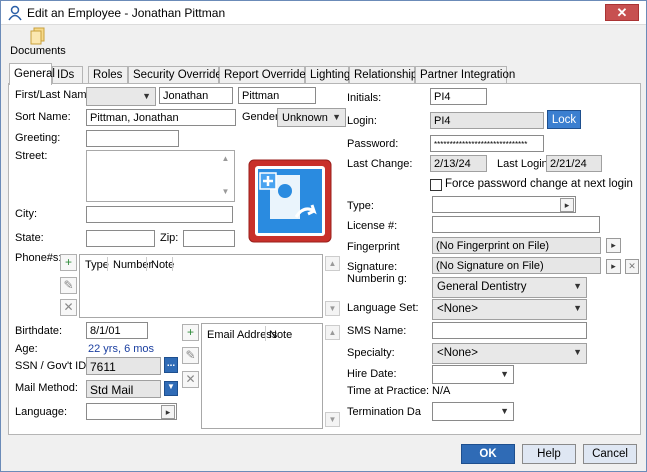 The image size is (647, 472). What do you see at coordinates (123, 366) in the screenshot?
I see `ssn-input: 7611` at bounding box center [123, 366].